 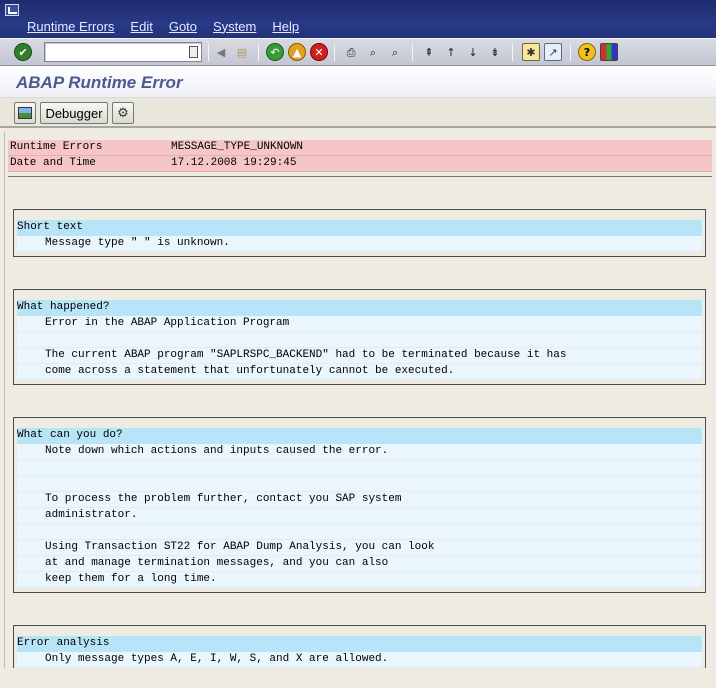 What do you see at coordinates (99, 82) in the screenshot?
I see `page-title: ABAP Runtime Error` at bounding box center [99, 82].